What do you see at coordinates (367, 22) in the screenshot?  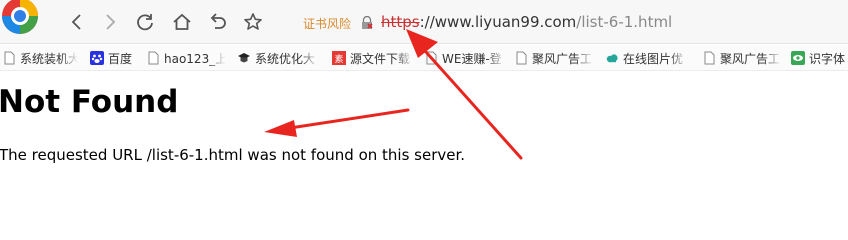 I see `broken-lock-icon` at bounding box center [367, 22].